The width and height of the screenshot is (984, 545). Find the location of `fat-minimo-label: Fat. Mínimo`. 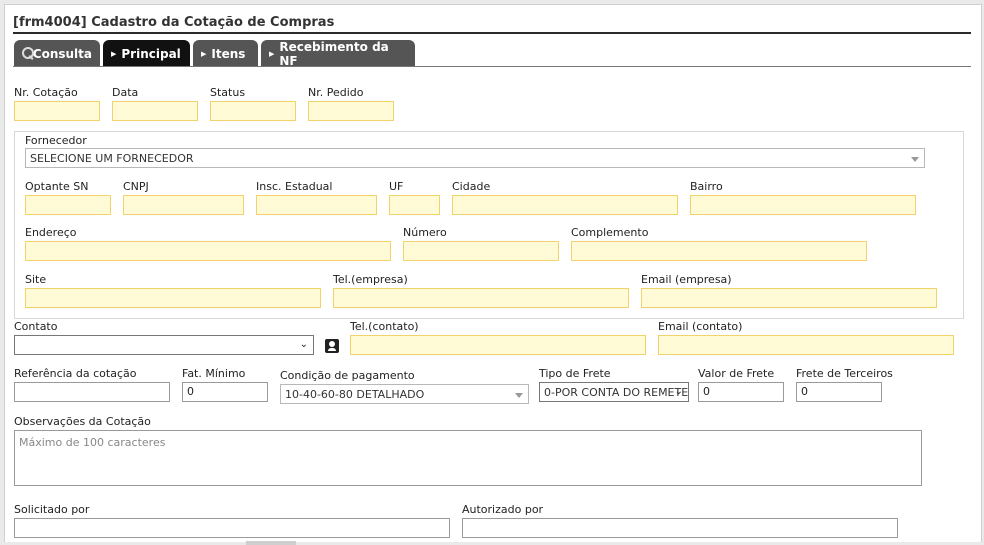

fat-minimo-label: Fat. Mínimo is located at coordinates (214, 373).